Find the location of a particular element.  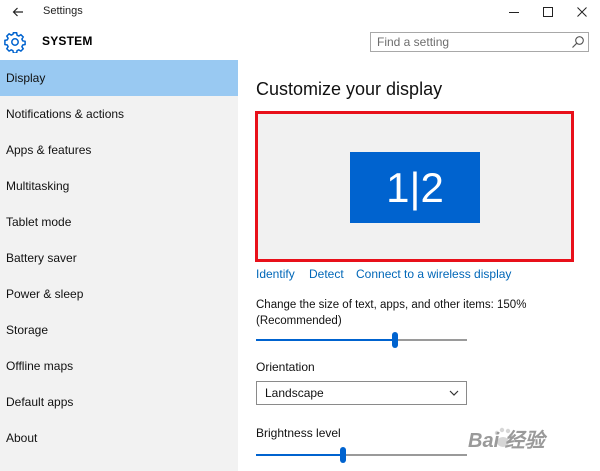

scale-slider-thumb is located at coordinates (395, 340).